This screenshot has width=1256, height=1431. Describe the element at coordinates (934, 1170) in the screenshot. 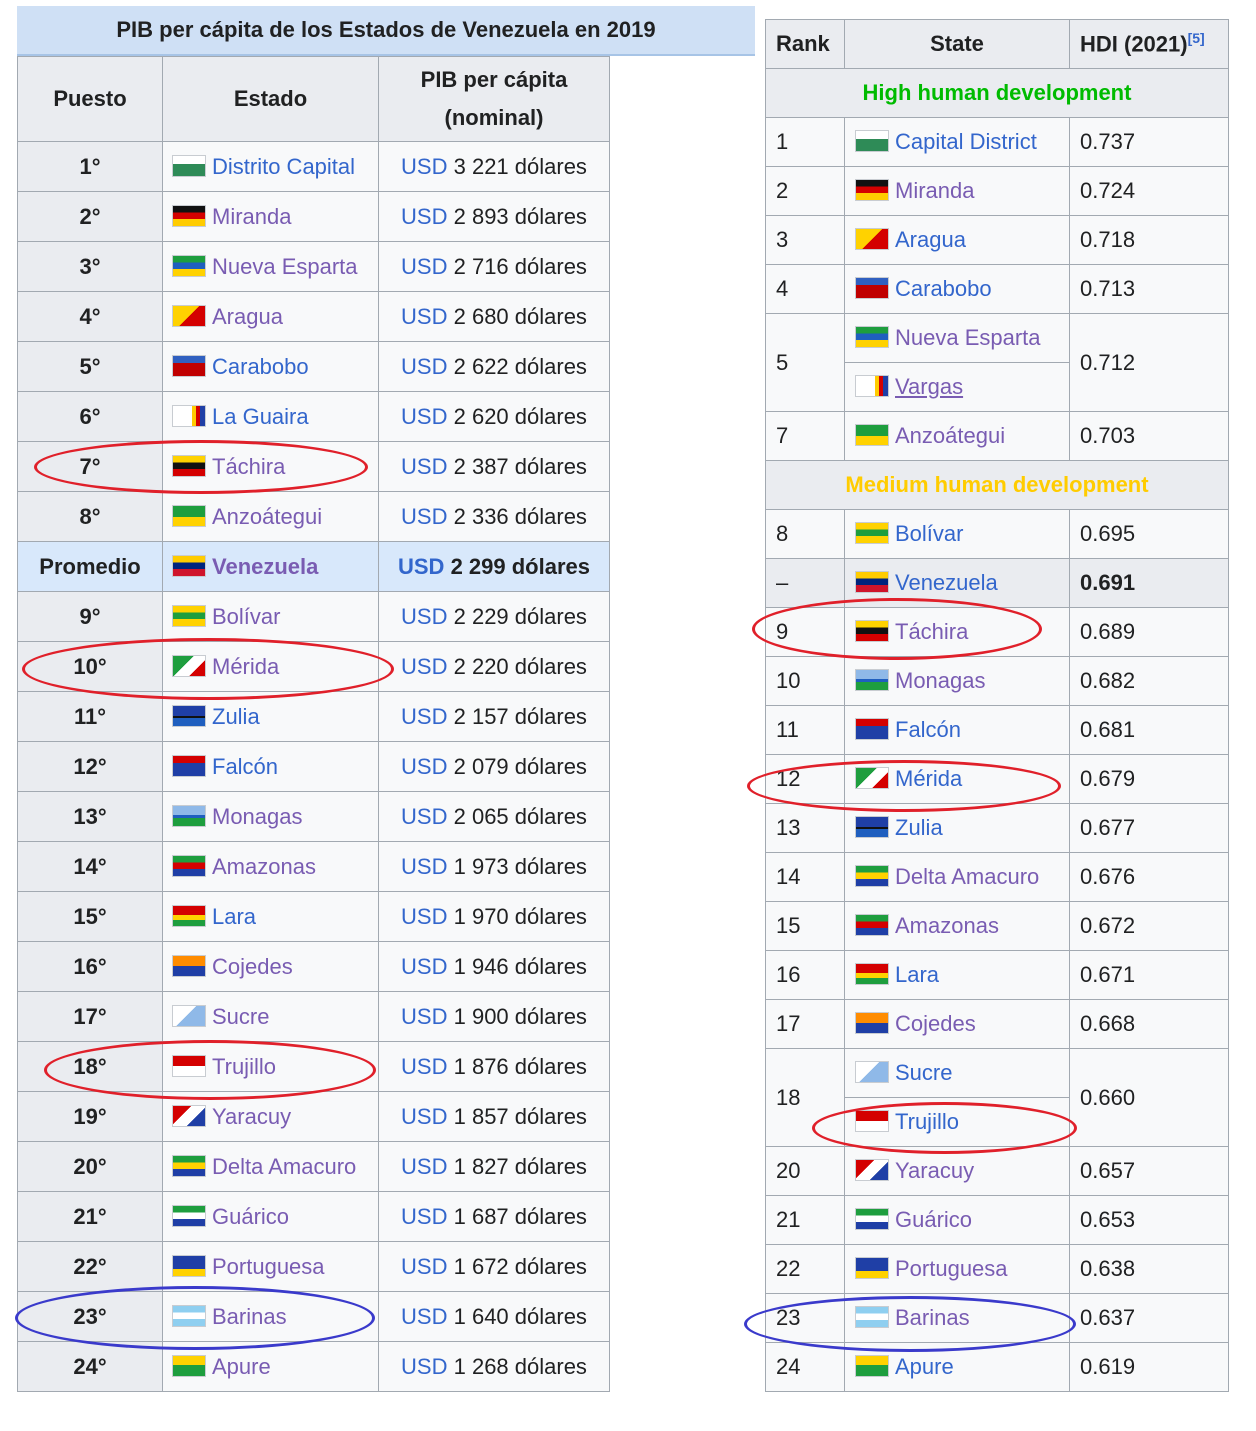

I see `state-link: Yaracuy` at that location.